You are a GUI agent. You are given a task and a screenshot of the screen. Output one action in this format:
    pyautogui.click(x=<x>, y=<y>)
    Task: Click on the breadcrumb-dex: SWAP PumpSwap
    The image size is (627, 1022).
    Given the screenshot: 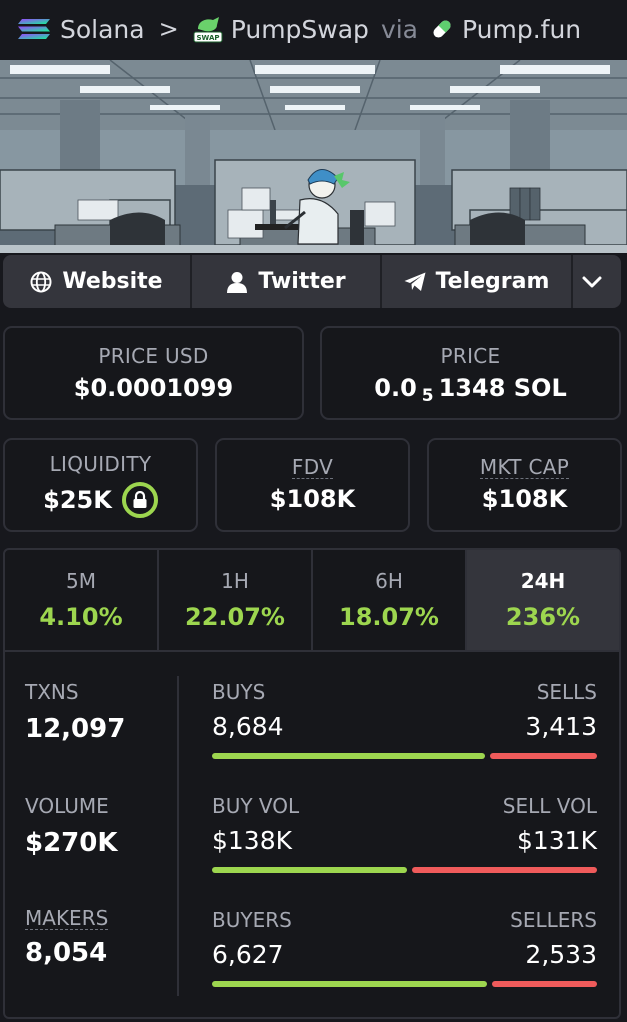 What is the action you would take?
    pyautogui.click(x=281, y=29)
    